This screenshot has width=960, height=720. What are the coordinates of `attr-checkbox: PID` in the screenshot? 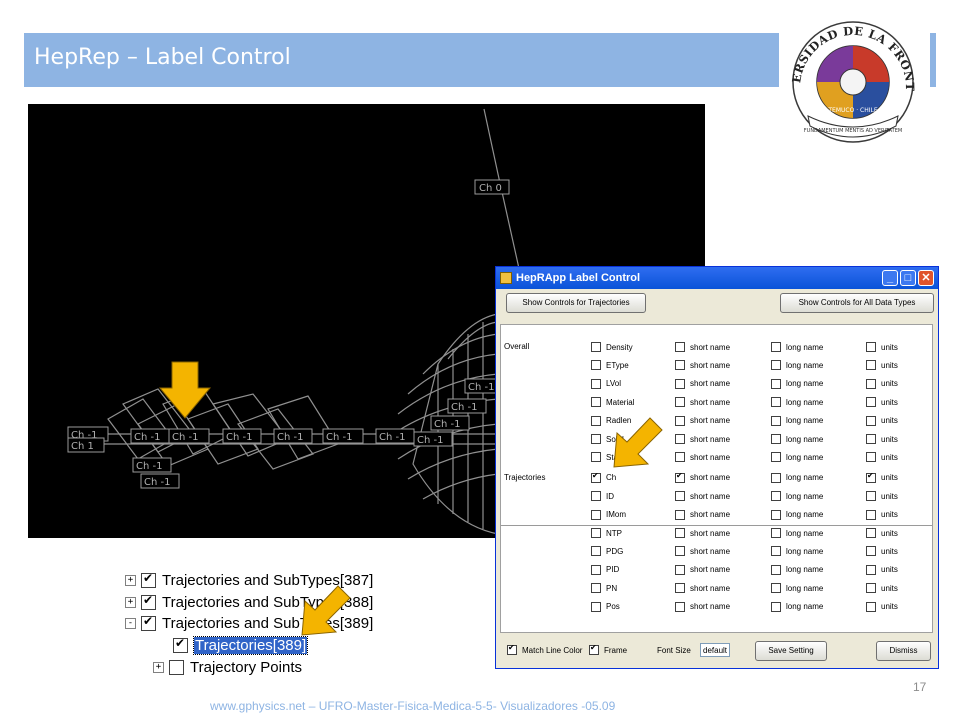 It's located at (605, 569).